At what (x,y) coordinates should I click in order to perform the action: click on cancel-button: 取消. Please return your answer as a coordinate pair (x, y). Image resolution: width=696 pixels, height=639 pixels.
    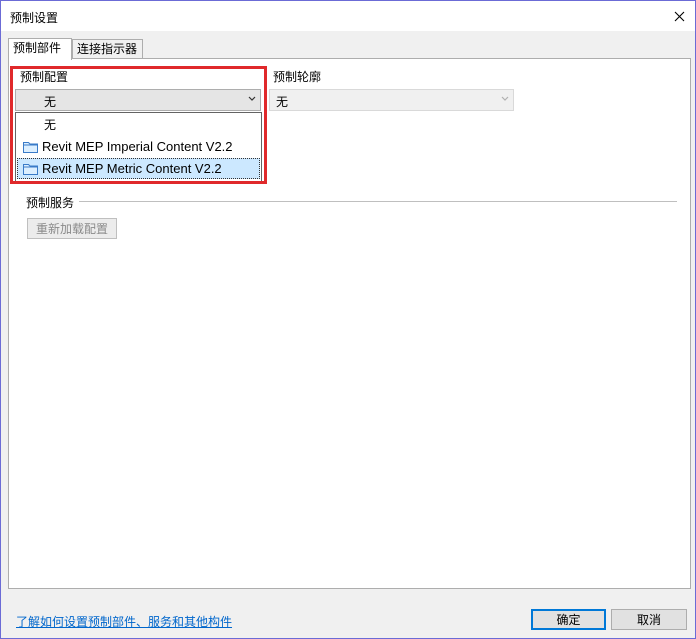
    Looking at the image, I should click on (649, 619).